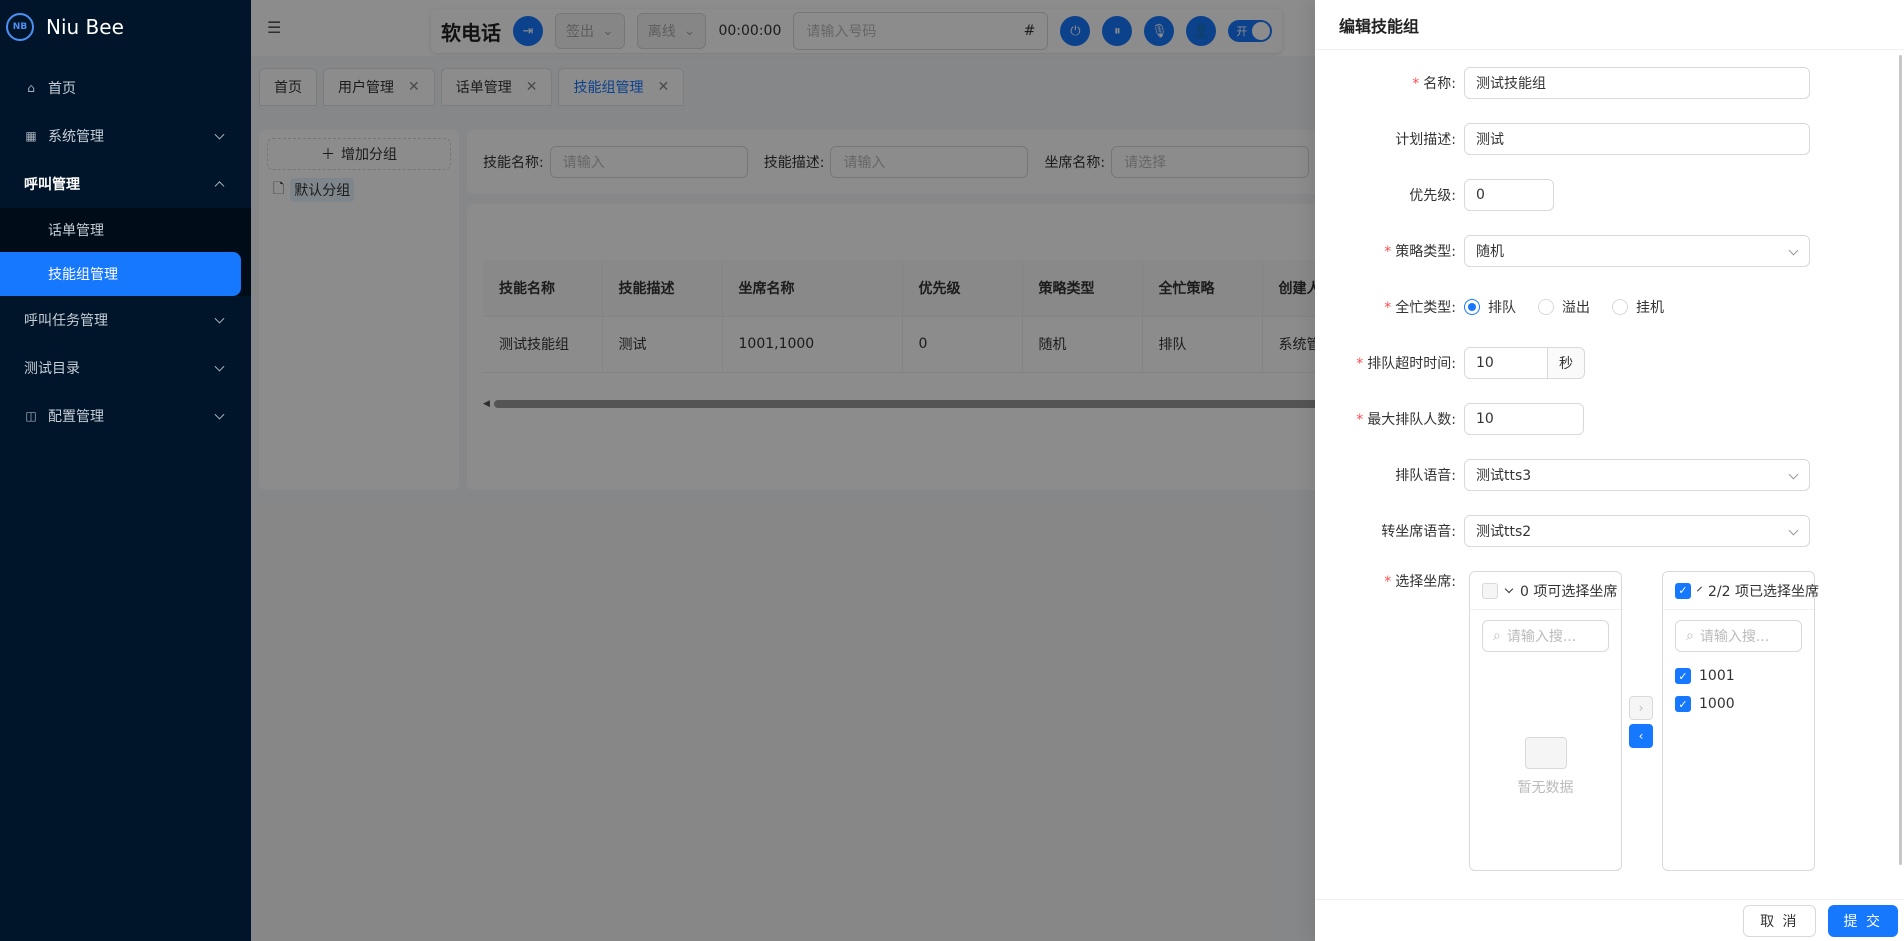  What do you see at coordinates (288, 87) in the screenshot?
I see `tab-home: 首页` at bounding box center [288, 87].